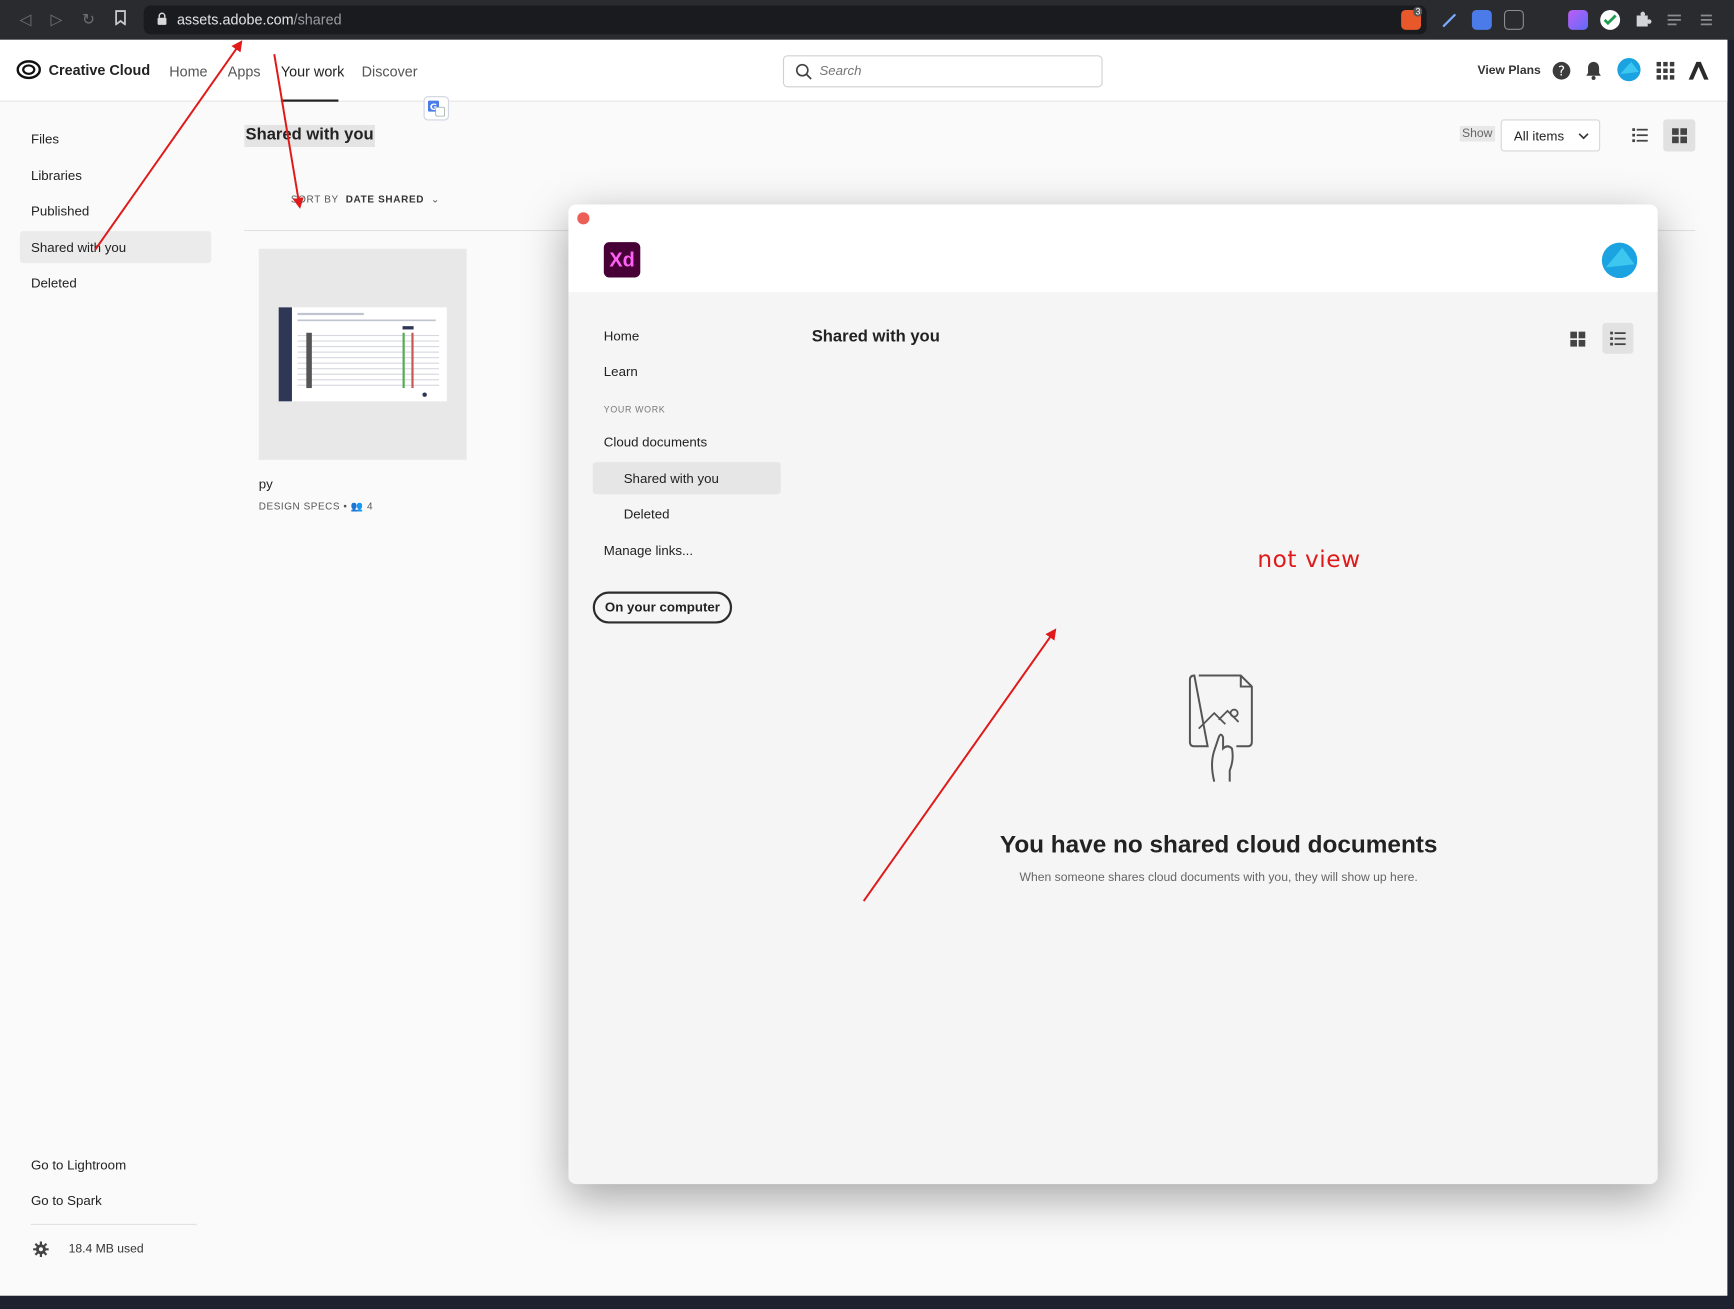 The height and width of the screenshot is (1309, 1734). I want to click on xd-grid-view-button, so click(1578, 338).